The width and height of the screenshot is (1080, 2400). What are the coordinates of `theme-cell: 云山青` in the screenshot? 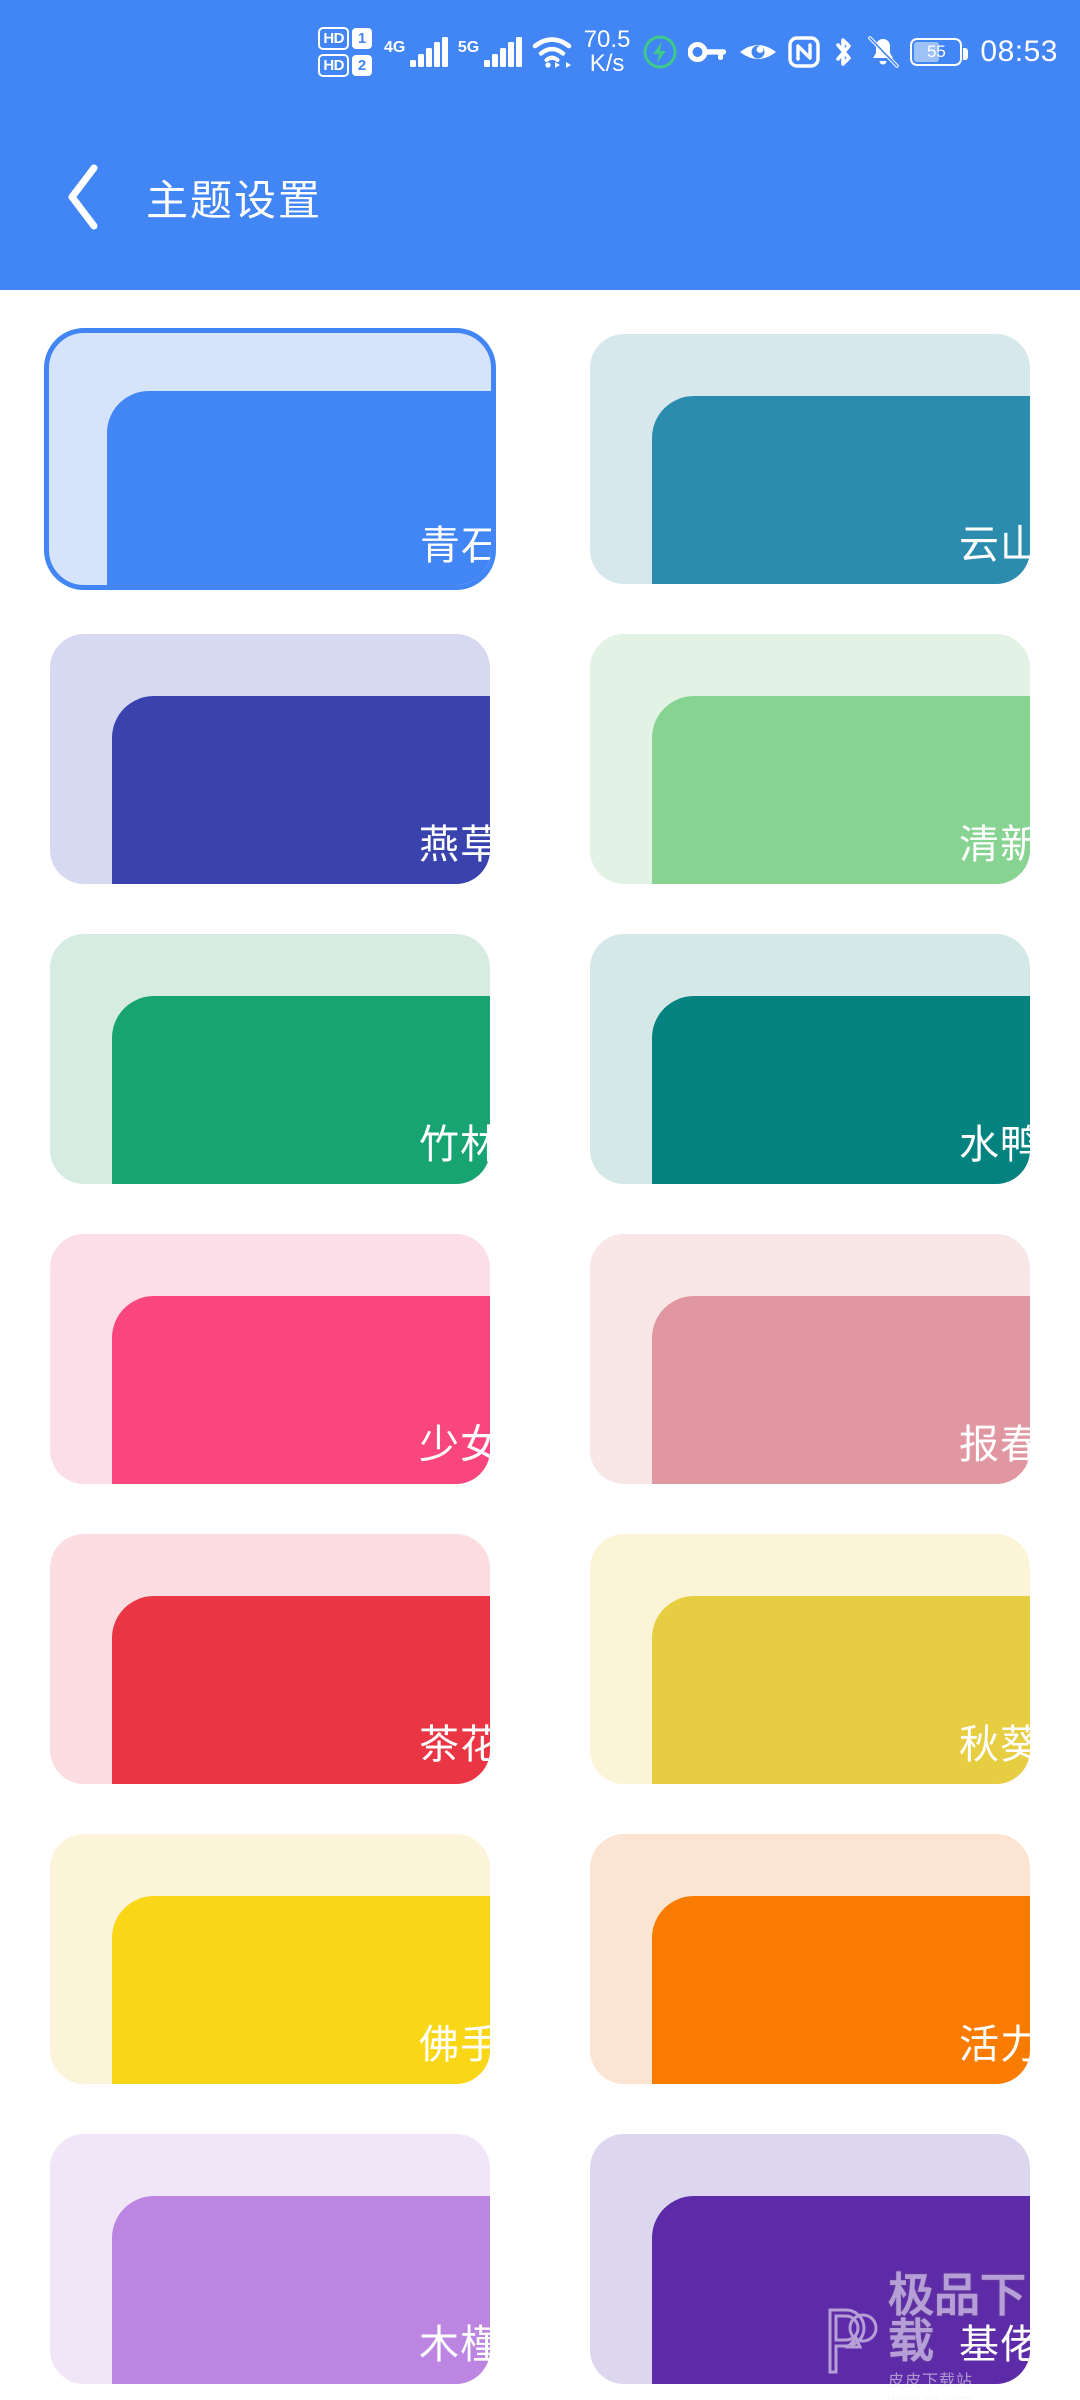 It's located at (810, 462).